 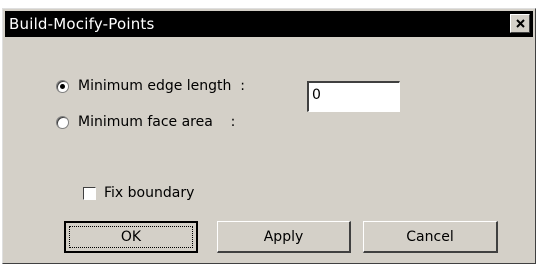 I want to click on cancel-button: Cancel, so click(x=430, y=237).